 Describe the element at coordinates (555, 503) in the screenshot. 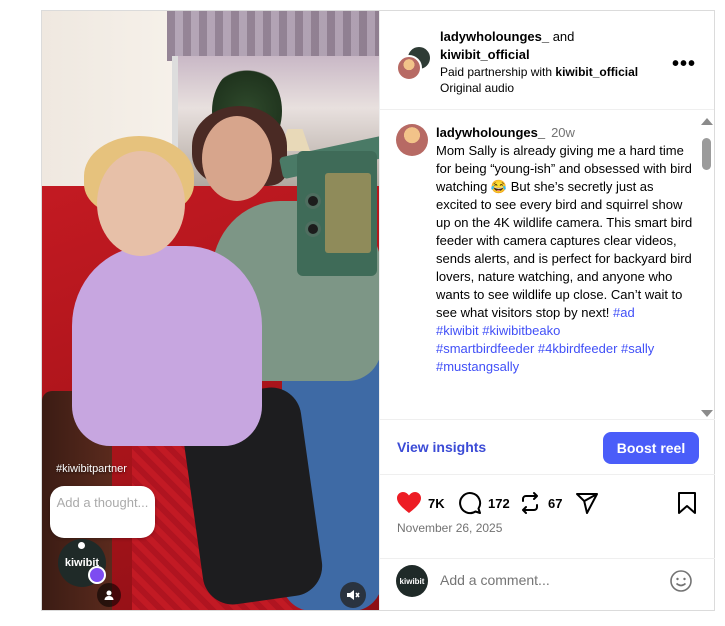

I see `repost-count: 67` at that location.